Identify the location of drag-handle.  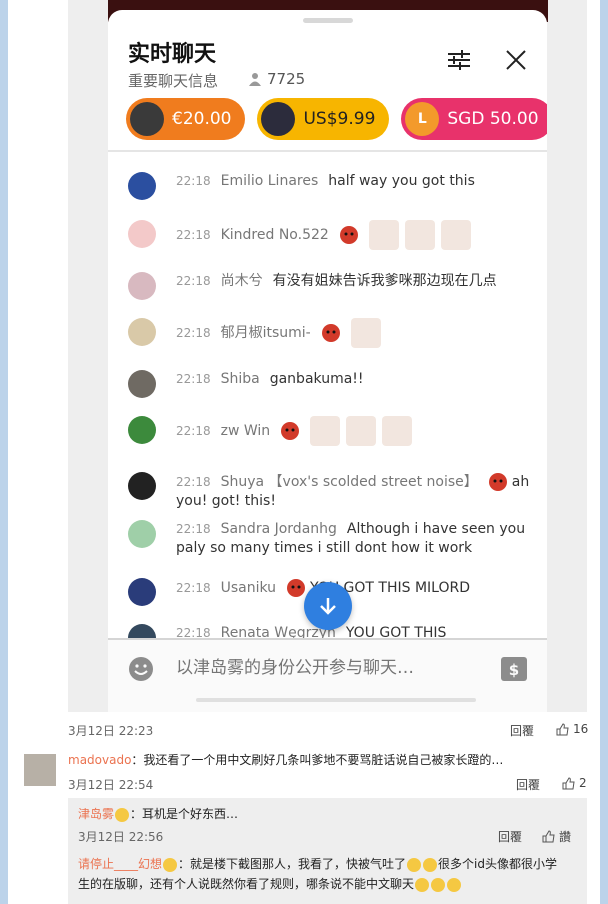
(328, 20).